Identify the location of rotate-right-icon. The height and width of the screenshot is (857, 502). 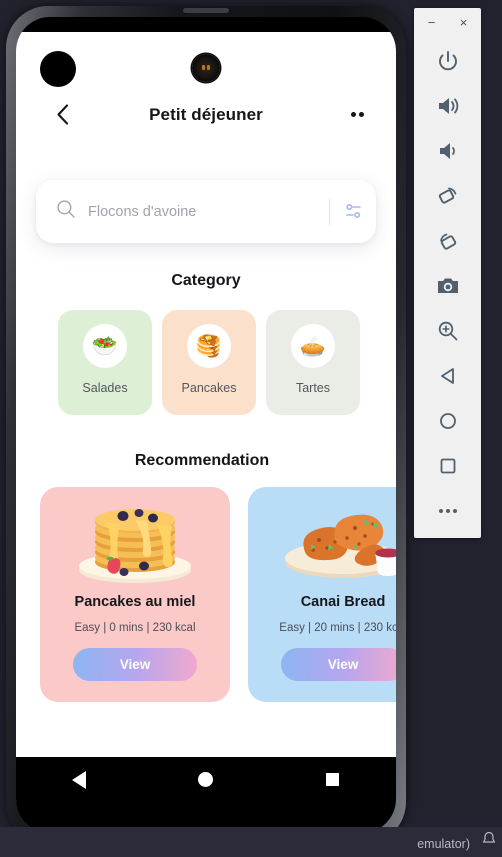
(447, 241).